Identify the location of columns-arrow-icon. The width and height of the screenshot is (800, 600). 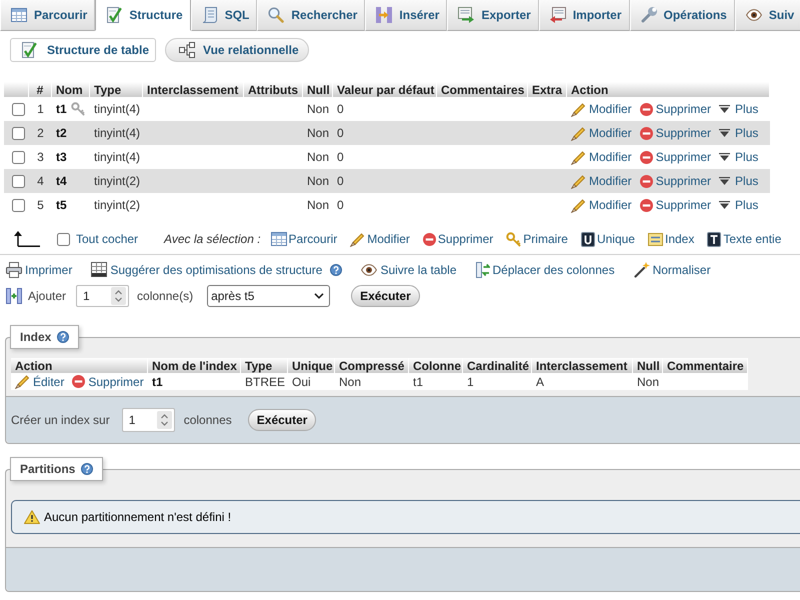
(384, 15).